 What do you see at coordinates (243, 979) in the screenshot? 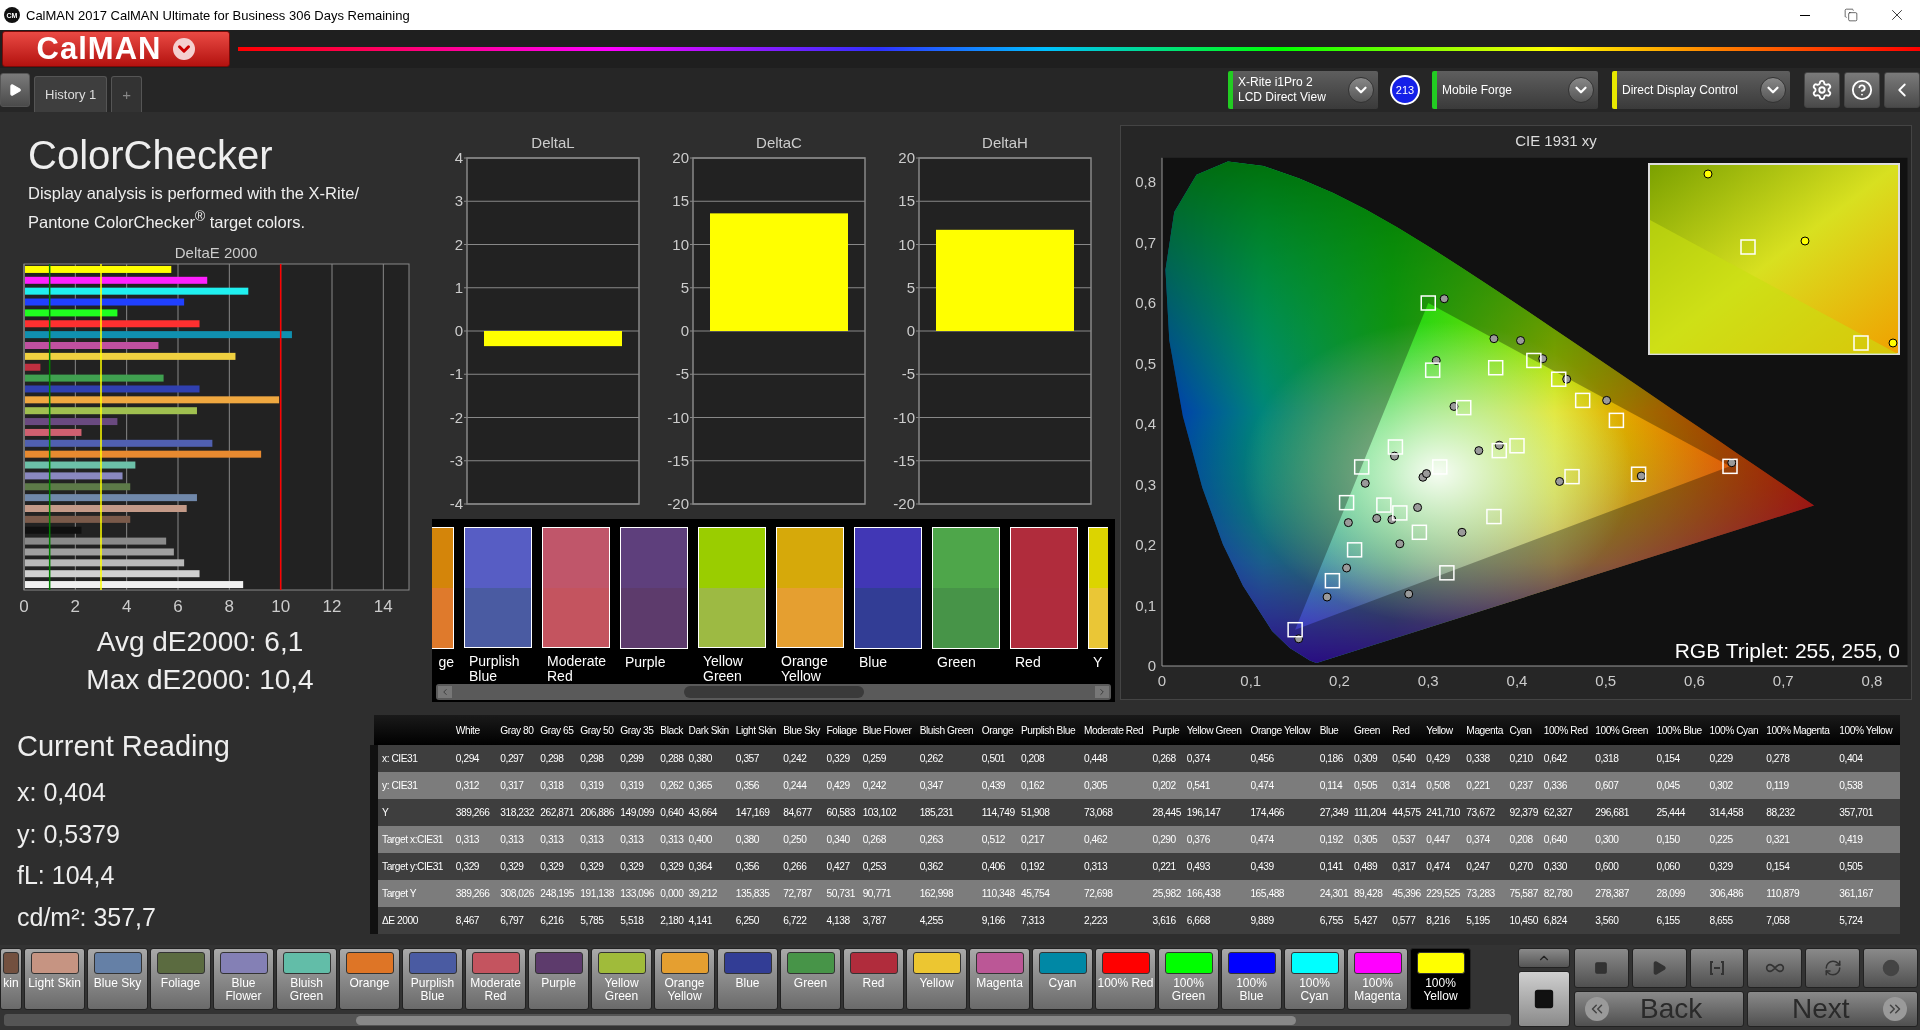
I see `color-patch-button: Blue Flower` at bounding box center [243, 979].